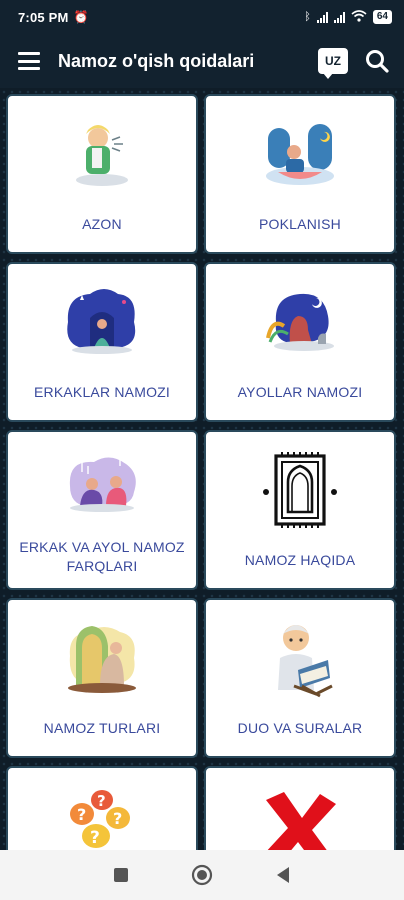 The image size is (404, 900). I want to click on circle-icon, so click(202, 875).